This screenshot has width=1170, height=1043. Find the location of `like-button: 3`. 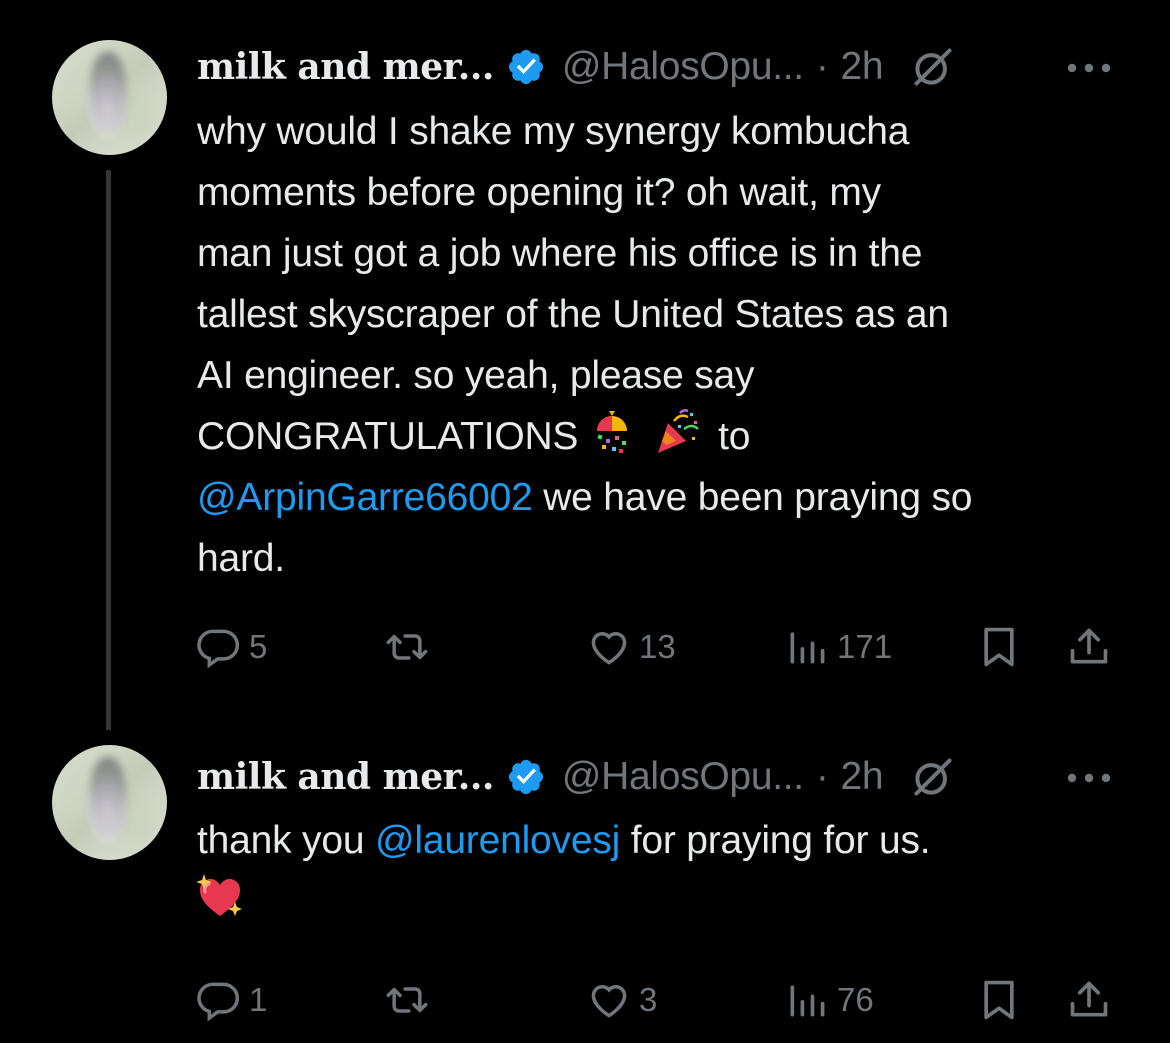

like-button: 3 is located at coordinates (622, 1000).